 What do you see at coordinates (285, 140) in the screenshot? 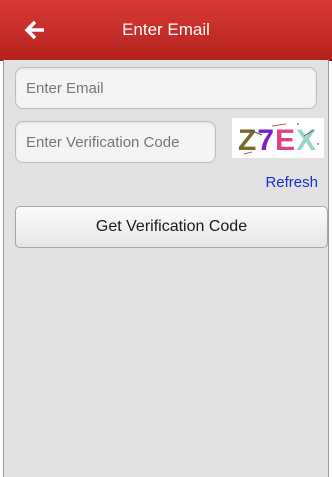
I see `captcha-char-3: E` at bounding box center [285, 140].